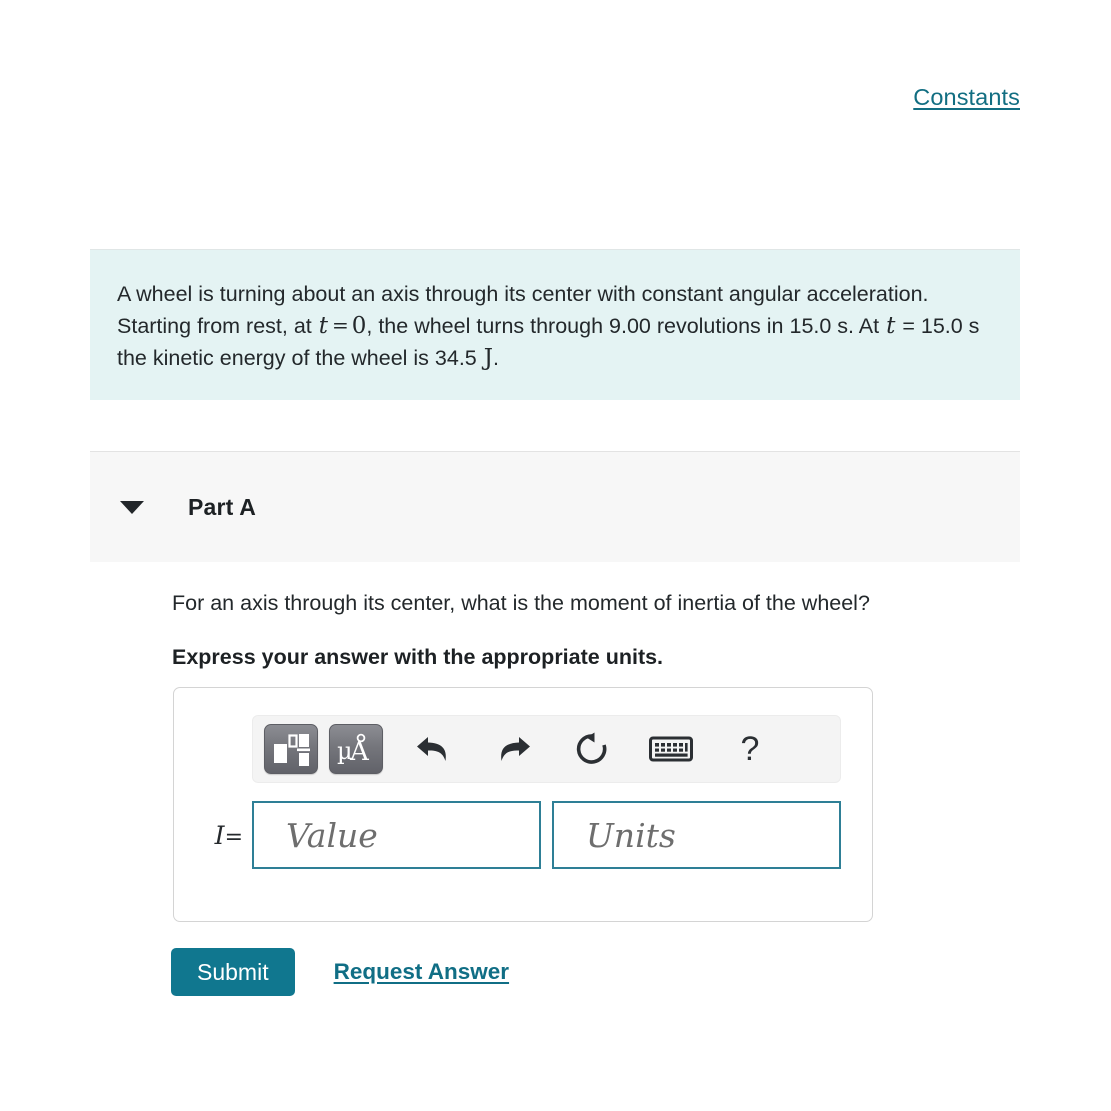 This screenshot has height=1111, width=1111. Describe the element at coordinates (332, 835) in the screenshot. I see `value-input-placeholder: Value` at that location.